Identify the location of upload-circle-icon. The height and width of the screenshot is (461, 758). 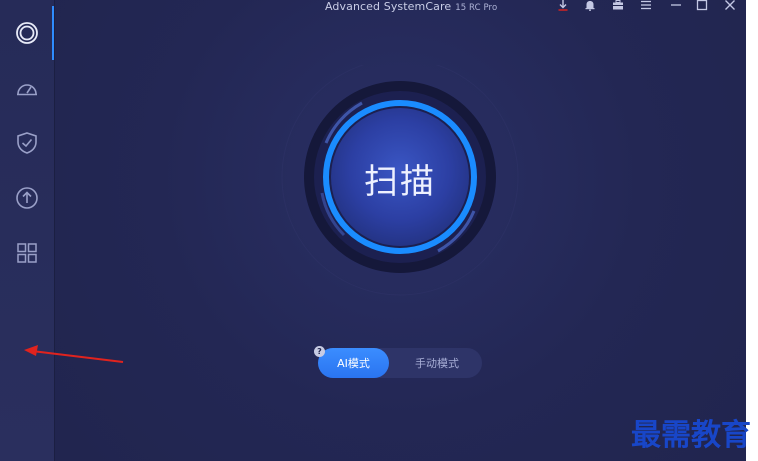
(27, 198).